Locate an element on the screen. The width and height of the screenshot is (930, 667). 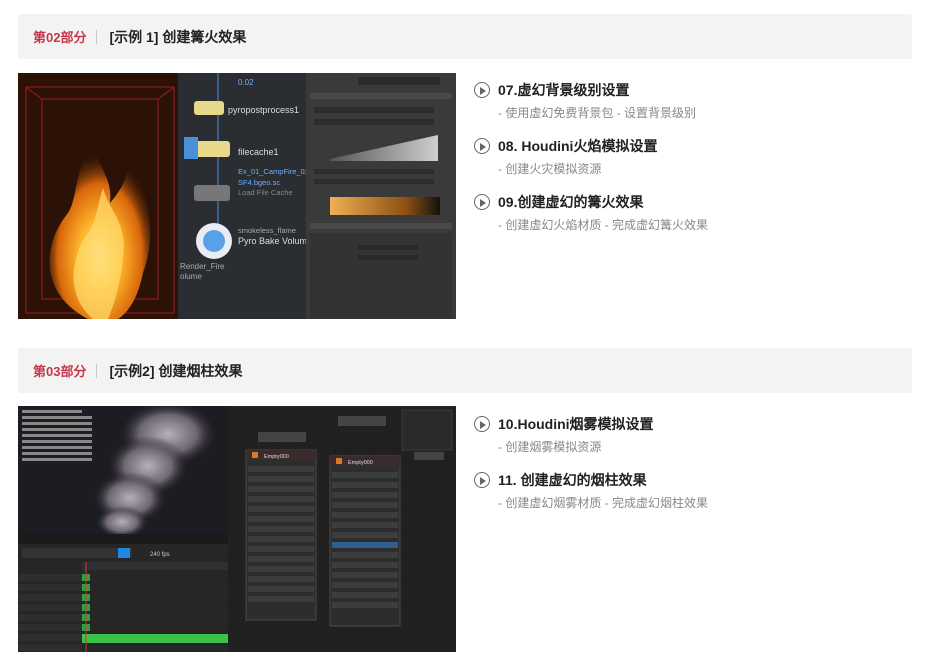
svg-text: smokeless_flame is located at coordinates (267, 230).